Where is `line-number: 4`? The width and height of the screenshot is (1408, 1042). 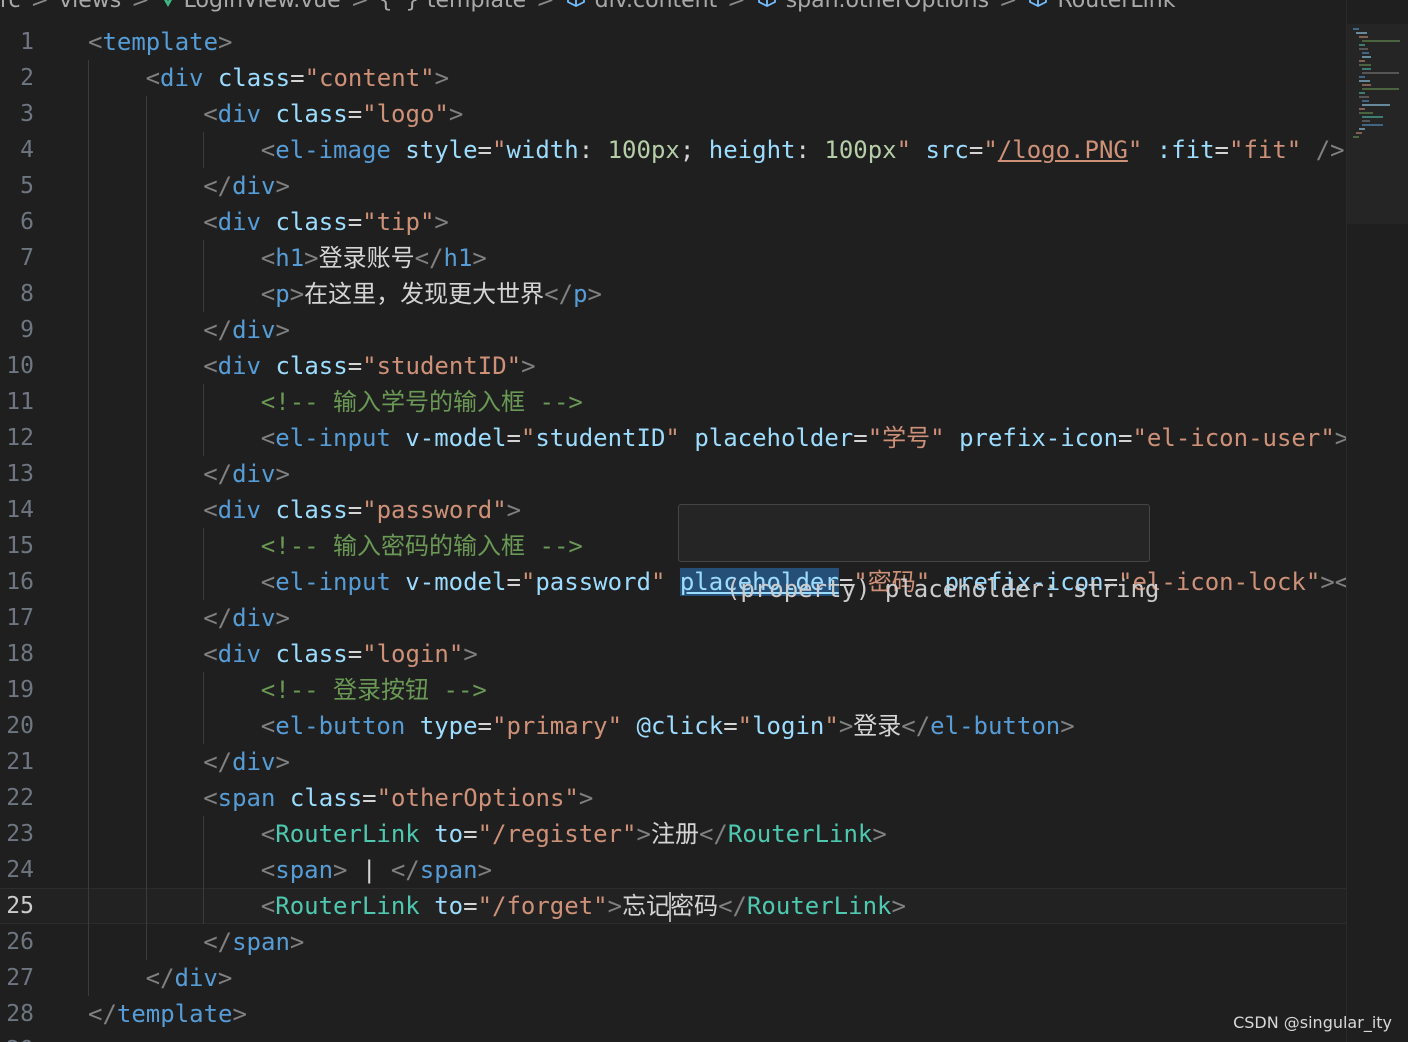 line-number: 4 is located at coordinates (17, 150).